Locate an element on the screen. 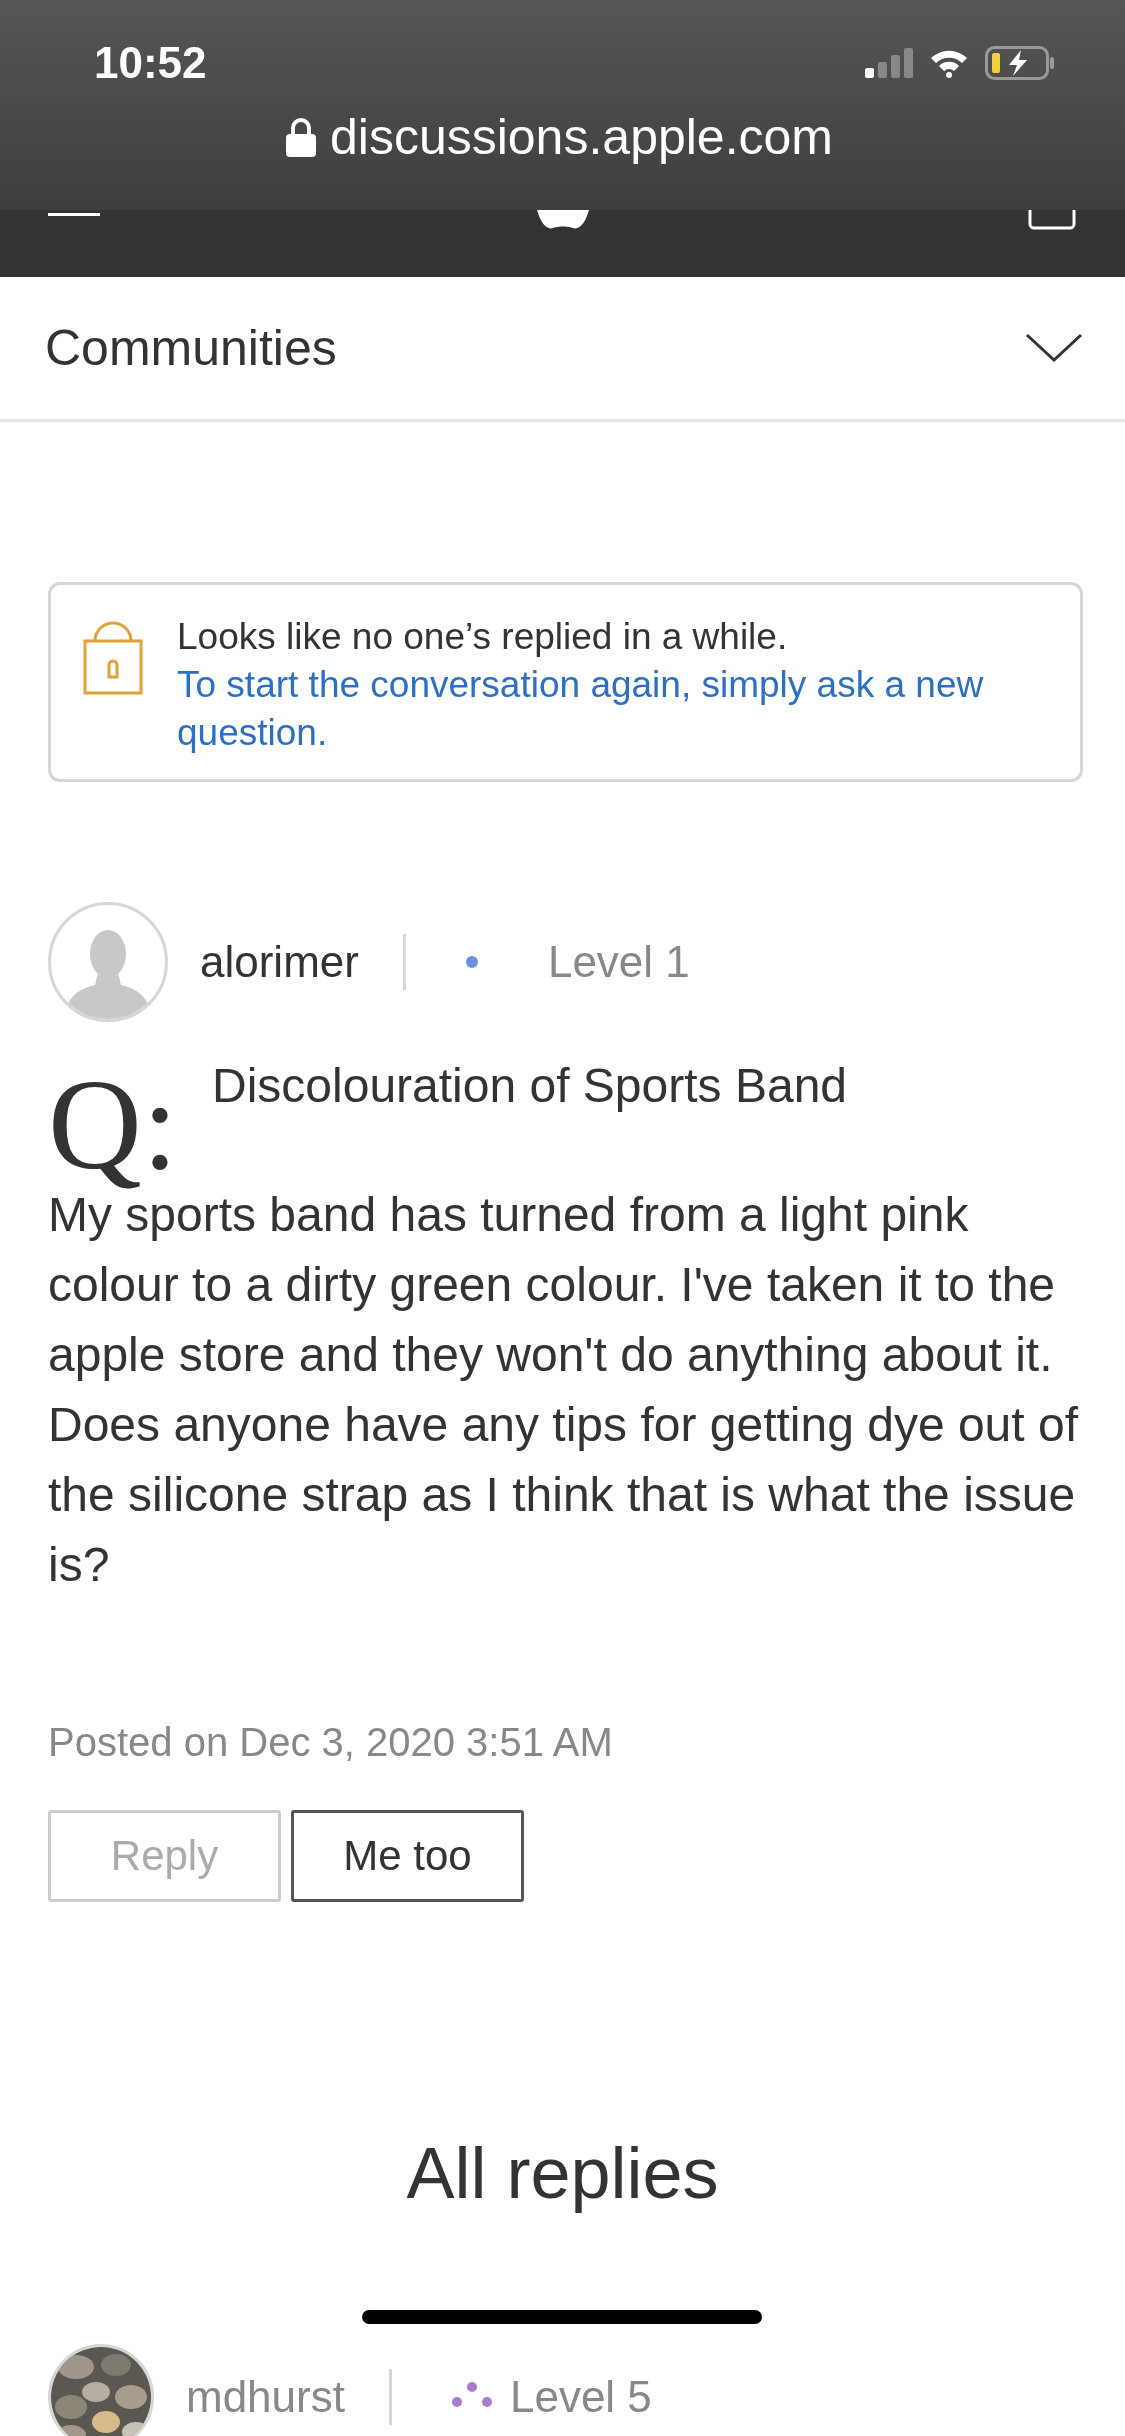  question-title: Discolouration of Sports Band is located at coordinates (529, 1086).